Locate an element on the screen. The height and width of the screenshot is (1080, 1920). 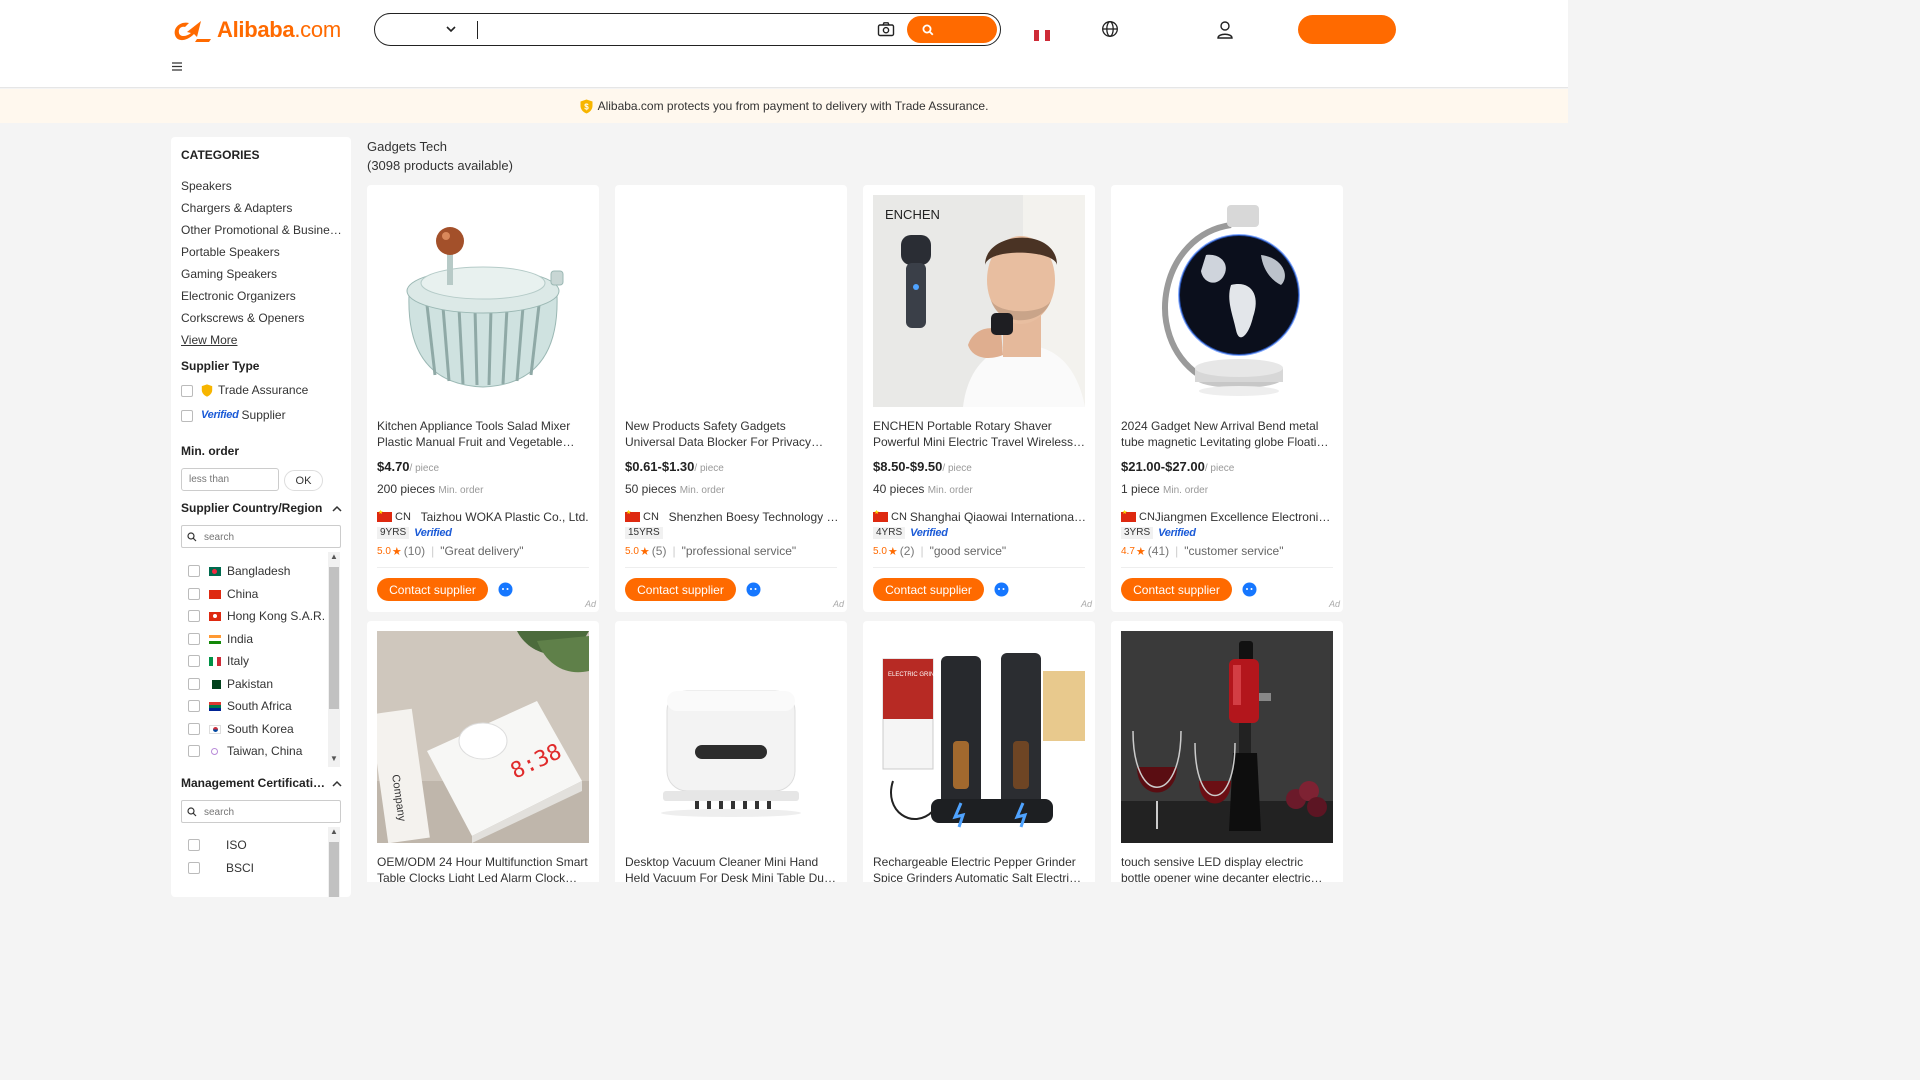
search-icon is located at coordinates (192, 537).